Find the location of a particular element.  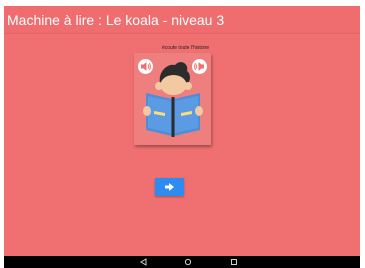

back-triangle-icon is located at coordinates (143, 262).